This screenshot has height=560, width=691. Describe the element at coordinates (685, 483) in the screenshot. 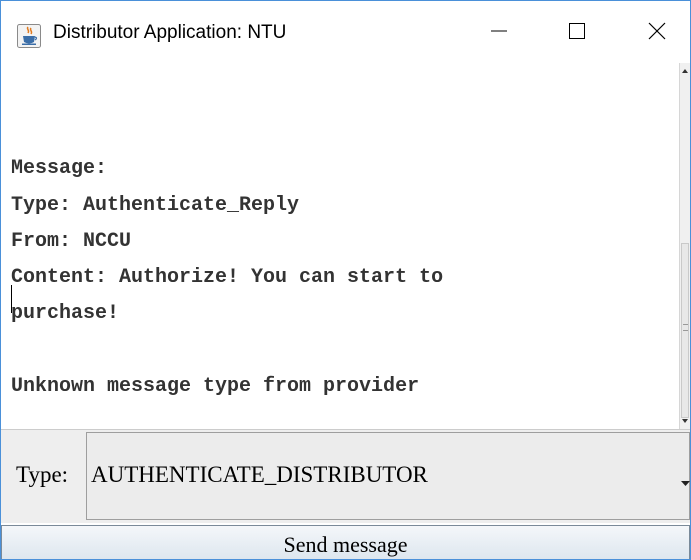

I see `dropdown-arrow-icon` at that location.